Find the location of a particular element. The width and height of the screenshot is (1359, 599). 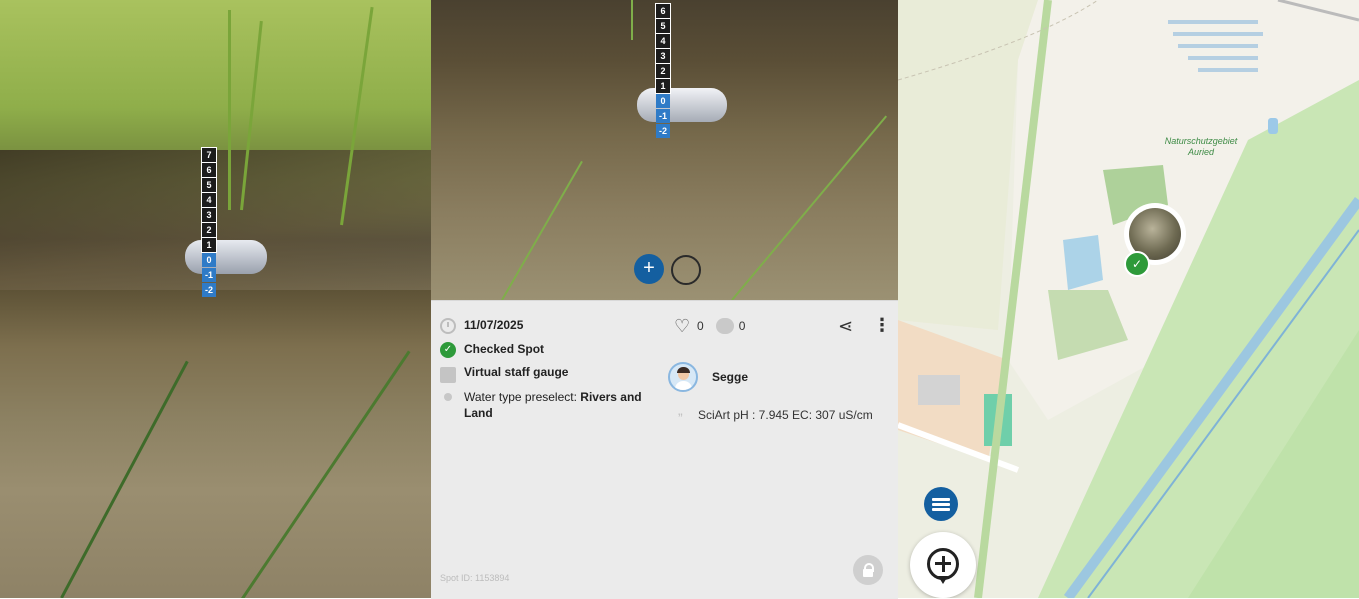

category-row: Virtual staff gauge is located at coordinates (504, 374).